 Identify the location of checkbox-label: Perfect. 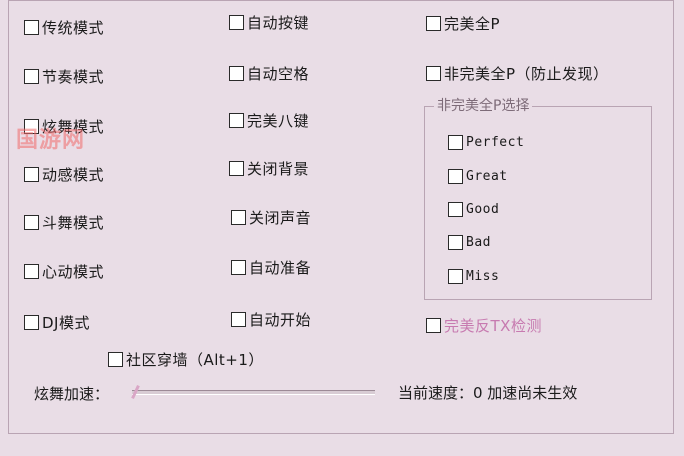
(495, 142).